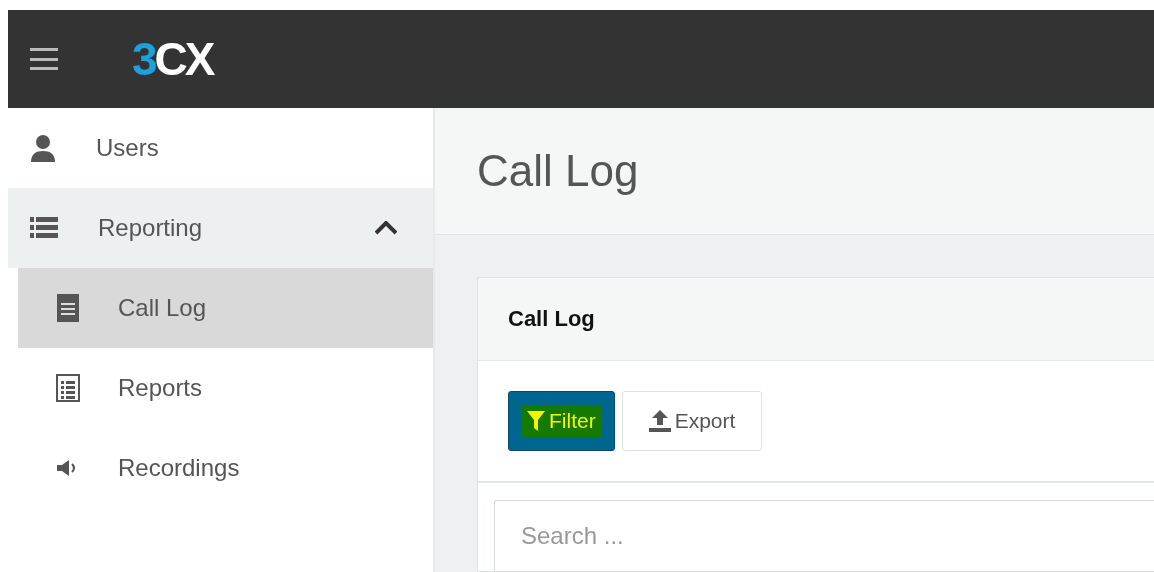  I want to click on logo: 3CX, so click(172, 59).